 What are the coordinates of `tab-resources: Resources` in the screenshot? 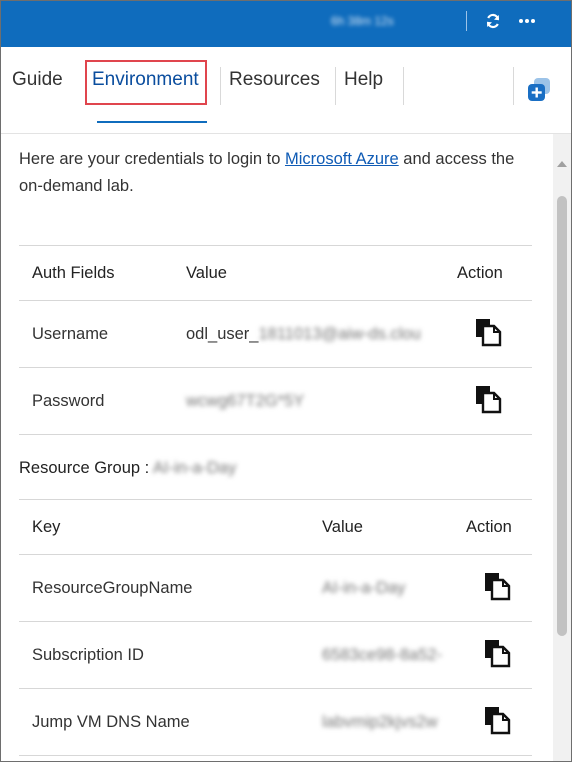 It's located at (274, 80).